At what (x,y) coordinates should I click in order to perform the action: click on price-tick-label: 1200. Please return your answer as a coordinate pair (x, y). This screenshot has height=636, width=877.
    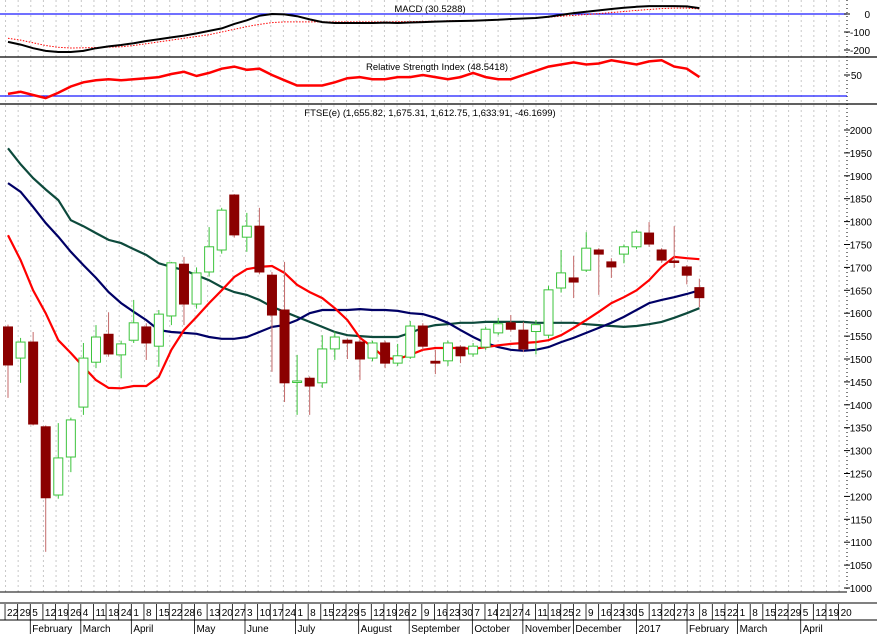
    Looking at the image, I should click on (861, 497).